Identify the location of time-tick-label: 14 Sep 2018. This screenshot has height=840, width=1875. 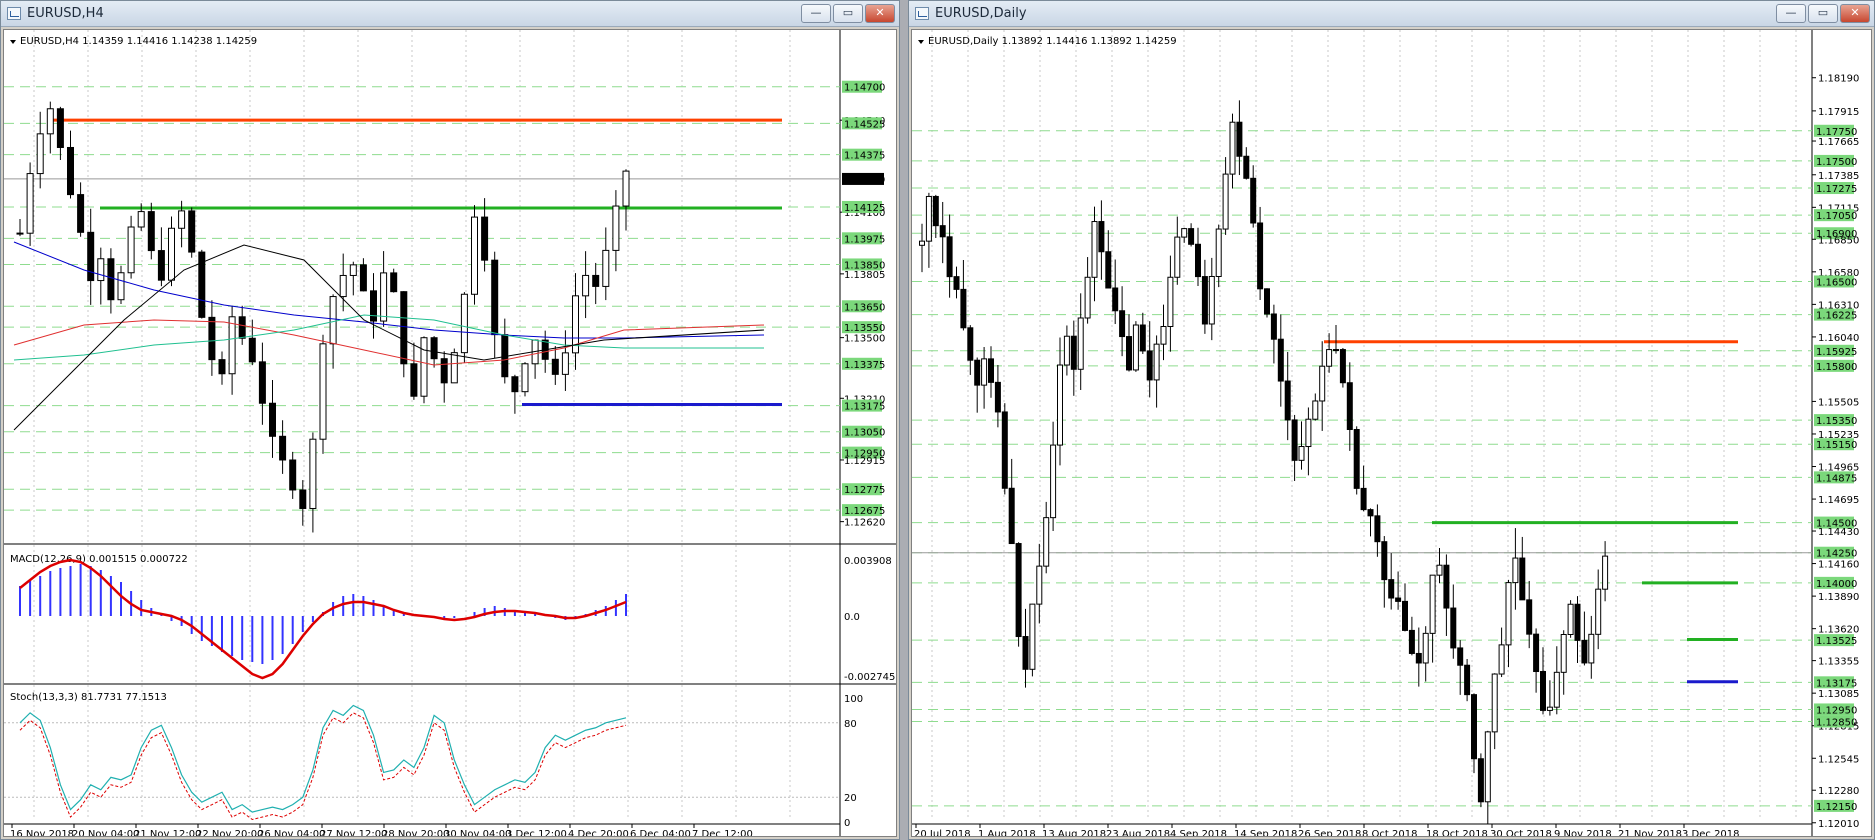
(1265, 833).